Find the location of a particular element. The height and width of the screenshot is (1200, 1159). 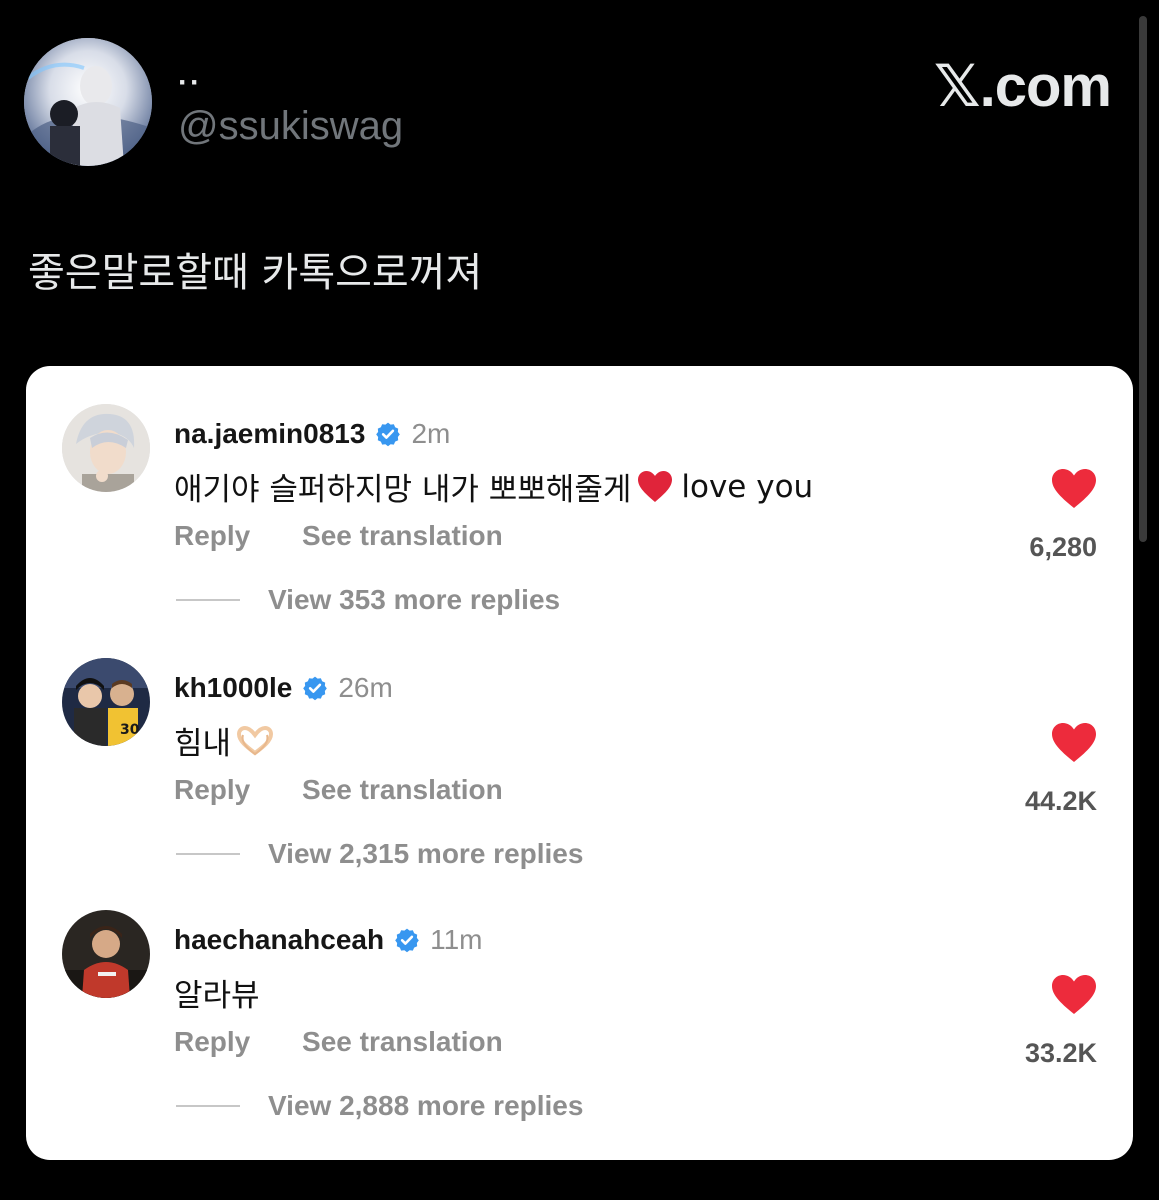

comment-text-suffix: love you is located at coordinates (747, 486).